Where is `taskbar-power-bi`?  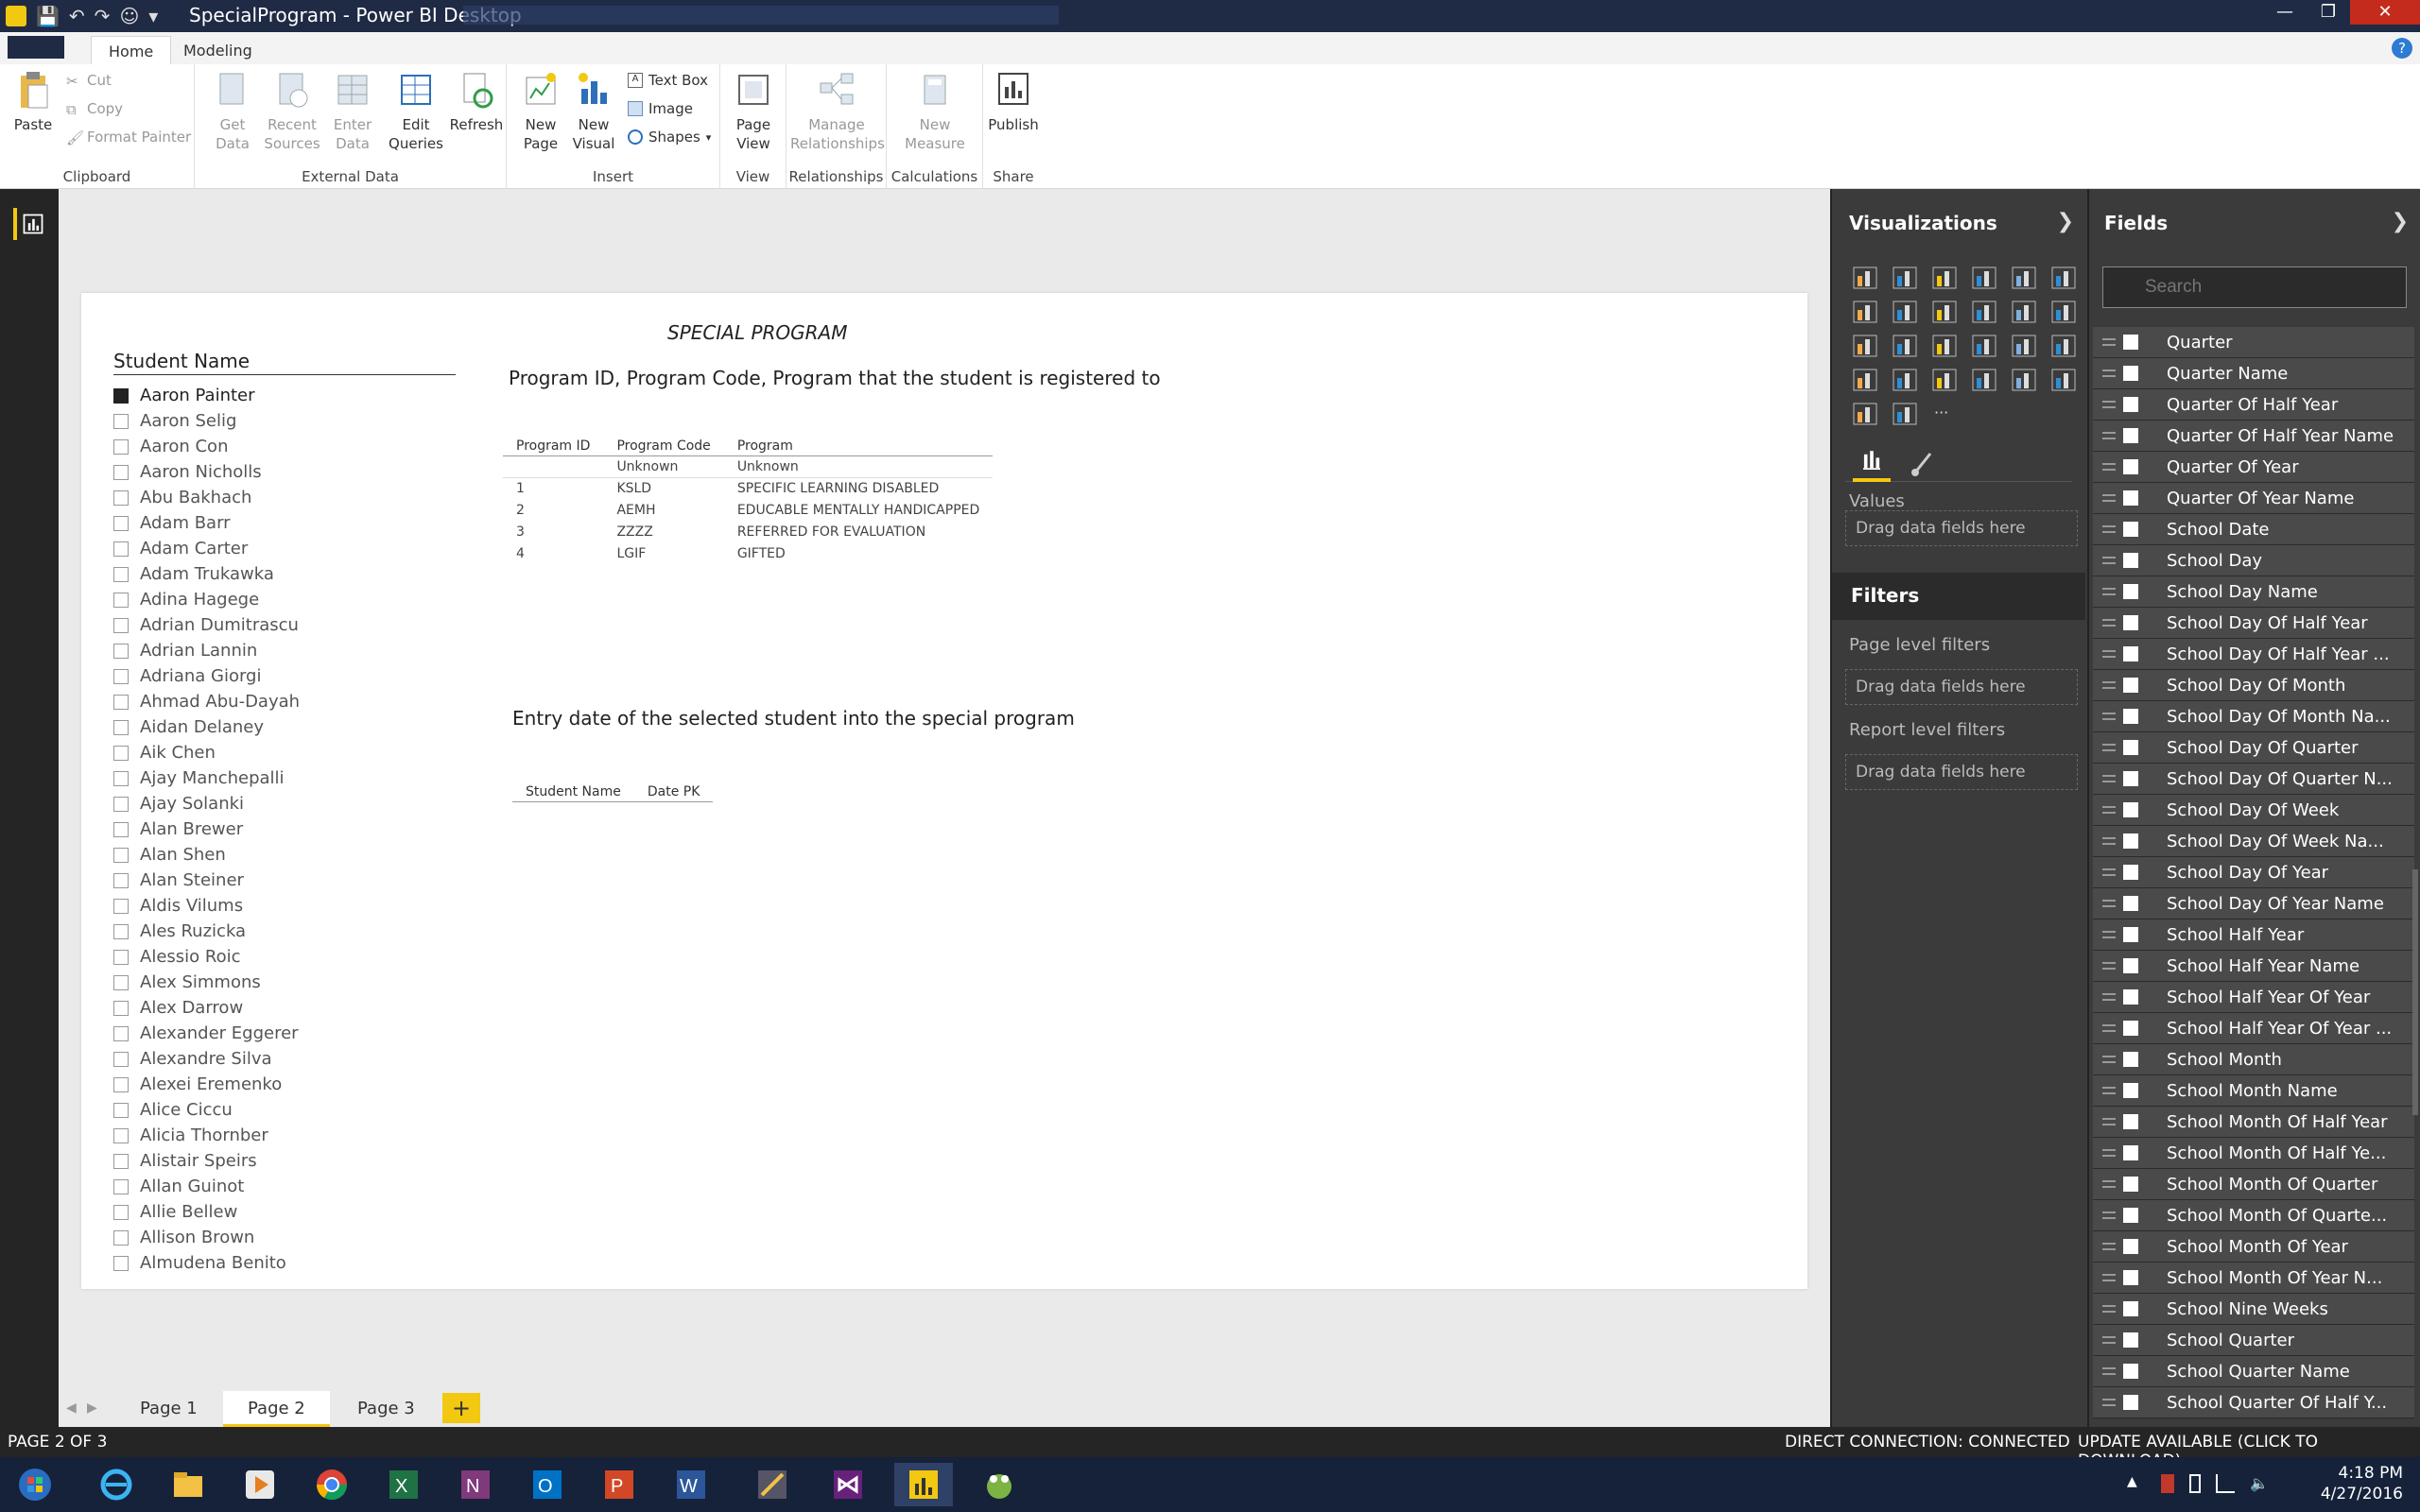
taskbar-power-bi is located at coordinates (923, 1484).